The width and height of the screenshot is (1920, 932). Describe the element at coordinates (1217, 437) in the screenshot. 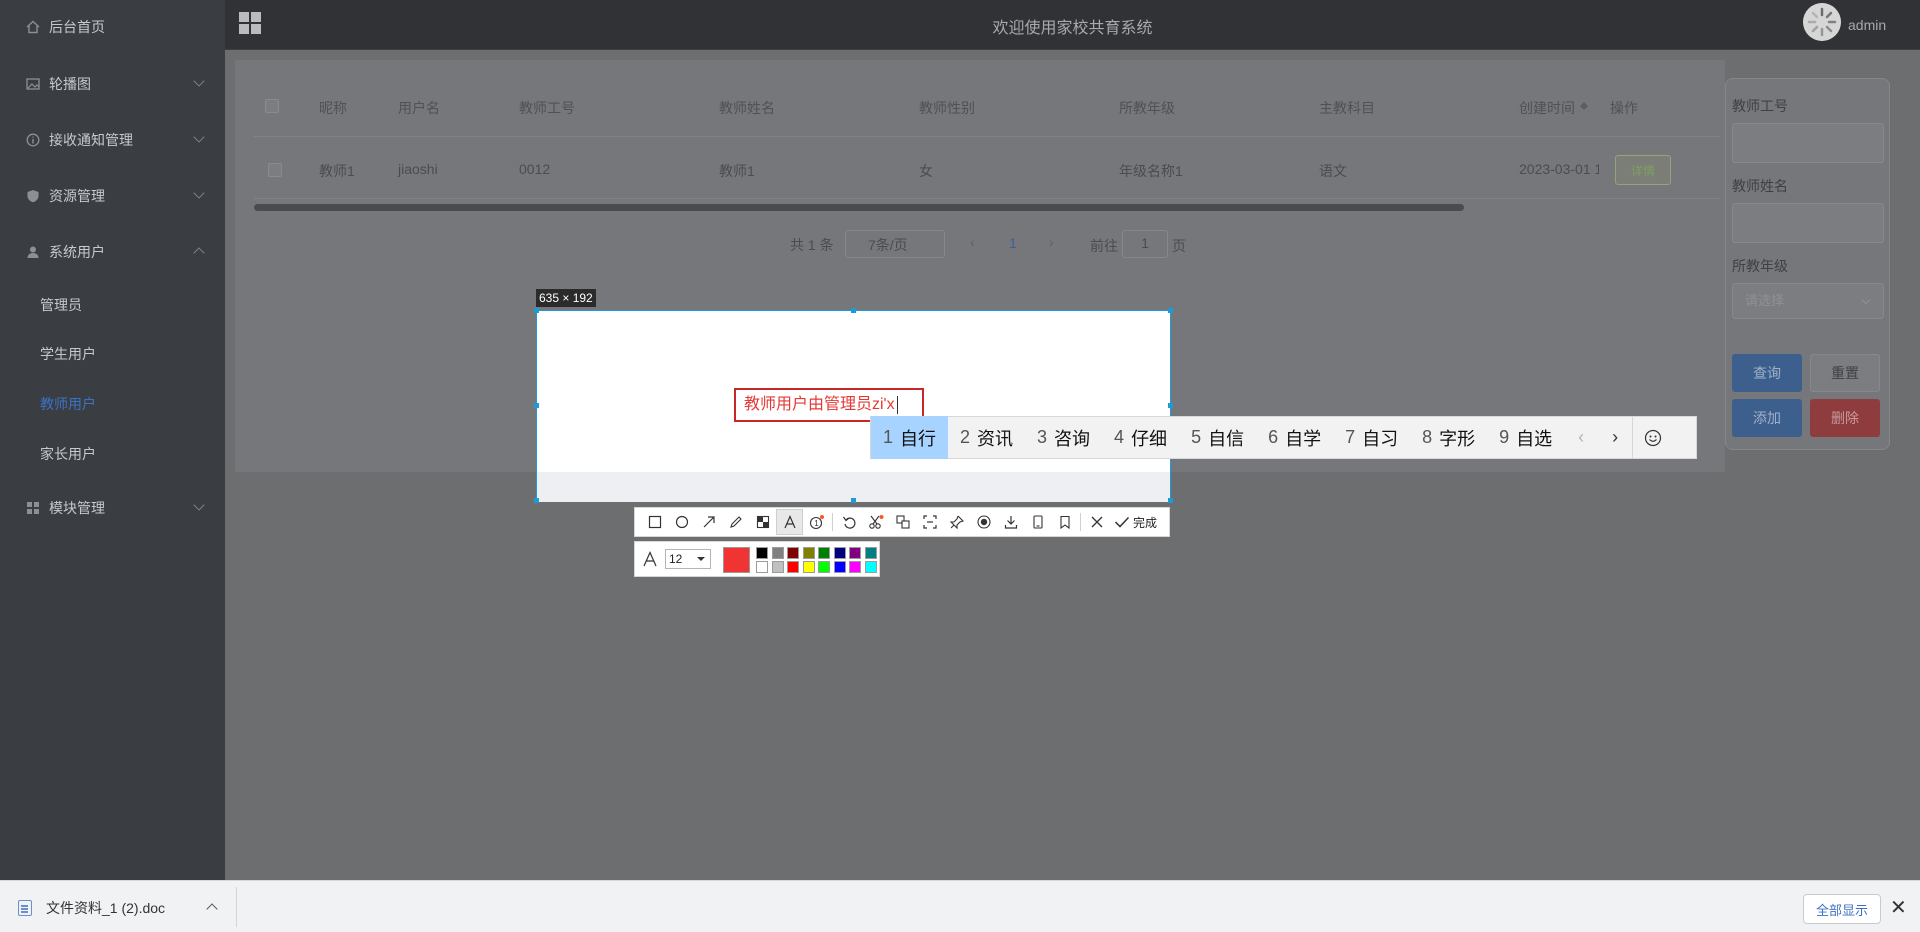

I see `ime-candidate: 5 自信` at that location.